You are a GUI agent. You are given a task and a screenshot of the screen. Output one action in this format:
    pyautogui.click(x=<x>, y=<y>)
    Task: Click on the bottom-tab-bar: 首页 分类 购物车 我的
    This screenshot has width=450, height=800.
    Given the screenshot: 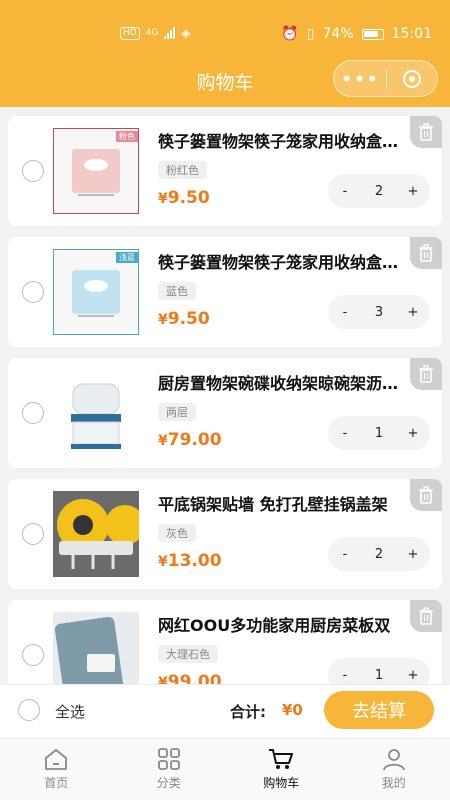 What is the action you would take?
    pyautogui.click(x=225, y=769)
    